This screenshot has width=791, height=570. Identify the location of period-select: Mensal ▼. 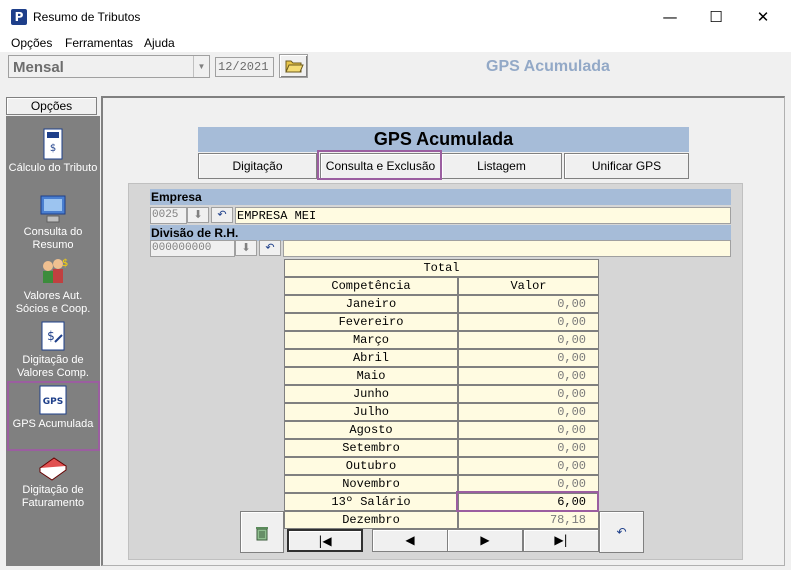
(109, 66).